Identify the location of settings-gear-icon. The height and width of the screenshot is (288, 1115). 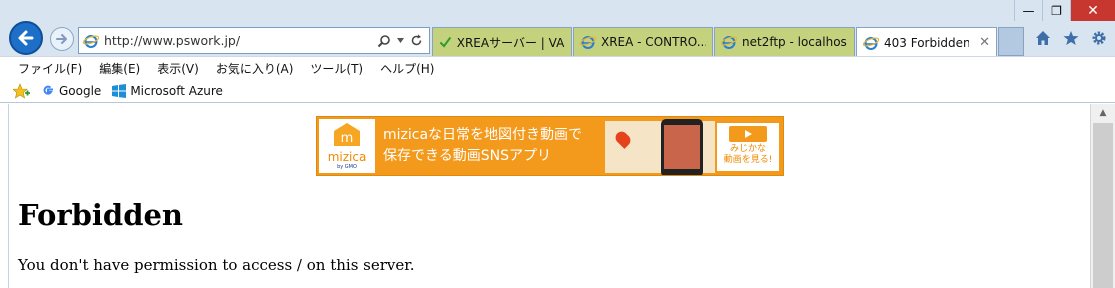
(1099, 38).